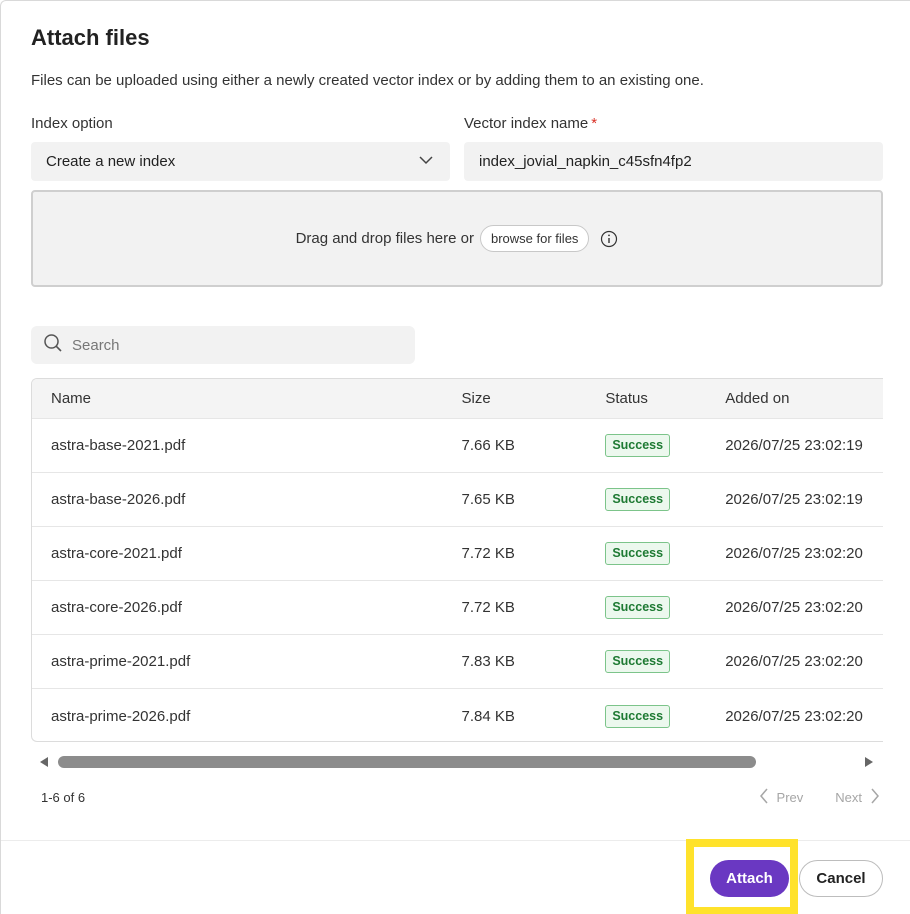  I want to click on column-header-added-on: Added on, so click(804, 398).